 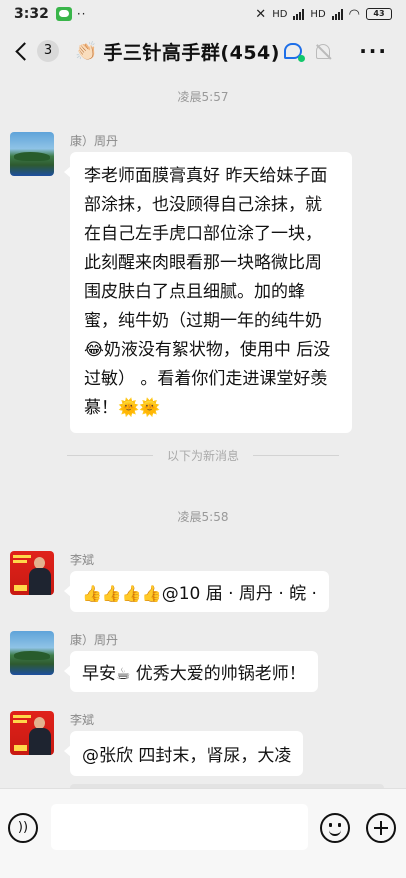 I want to click on divider-label: 以下为新消息, so click(x=202, y=455).